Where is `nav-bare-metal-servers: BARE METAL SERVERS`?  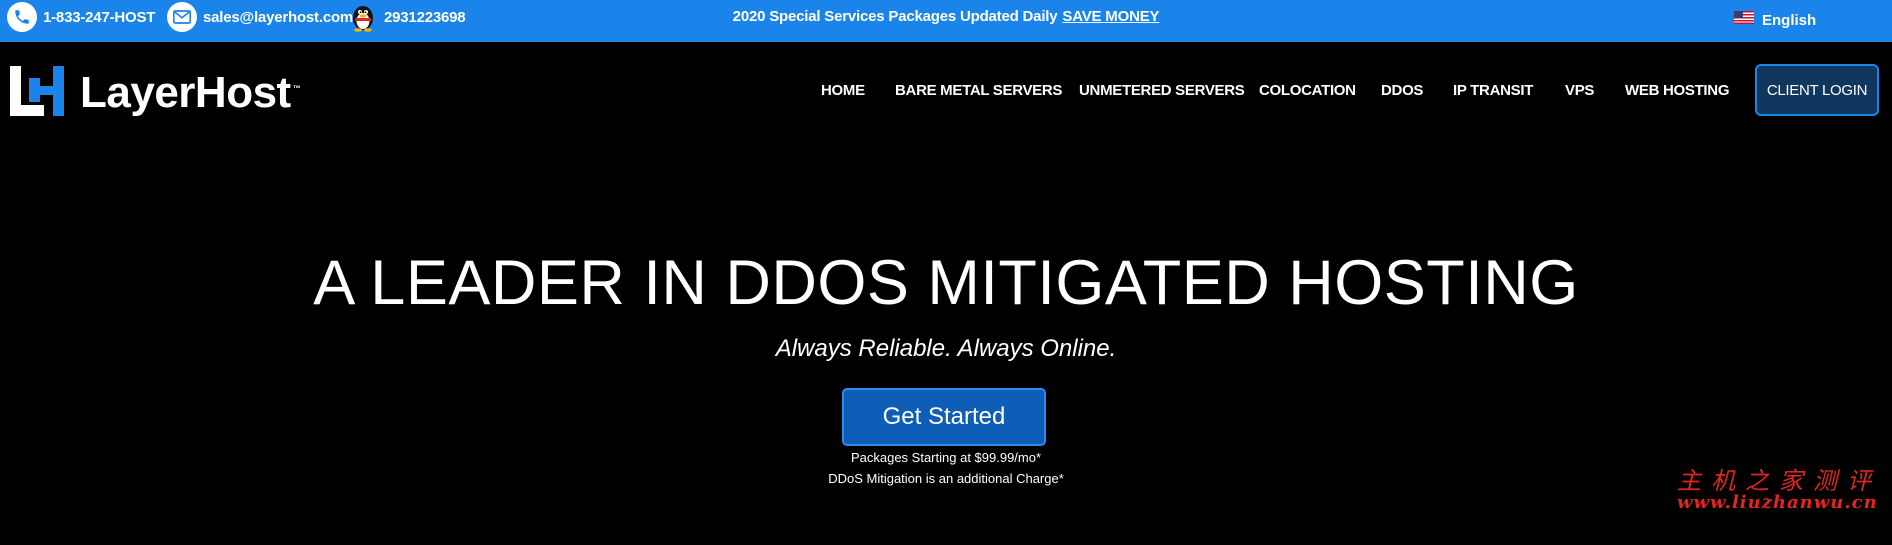 nav-bare-metal-servers: BARE METAL SERVERS is located at coordinates (978, 90).